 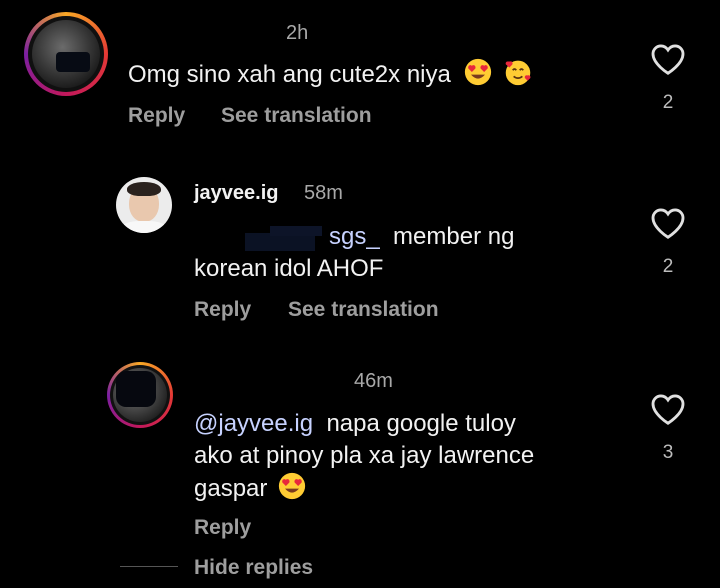 What do you see at coordinates (149, 566) in the screenshot?
I see `hide-replies-divider` at bounding box center [149, 566].